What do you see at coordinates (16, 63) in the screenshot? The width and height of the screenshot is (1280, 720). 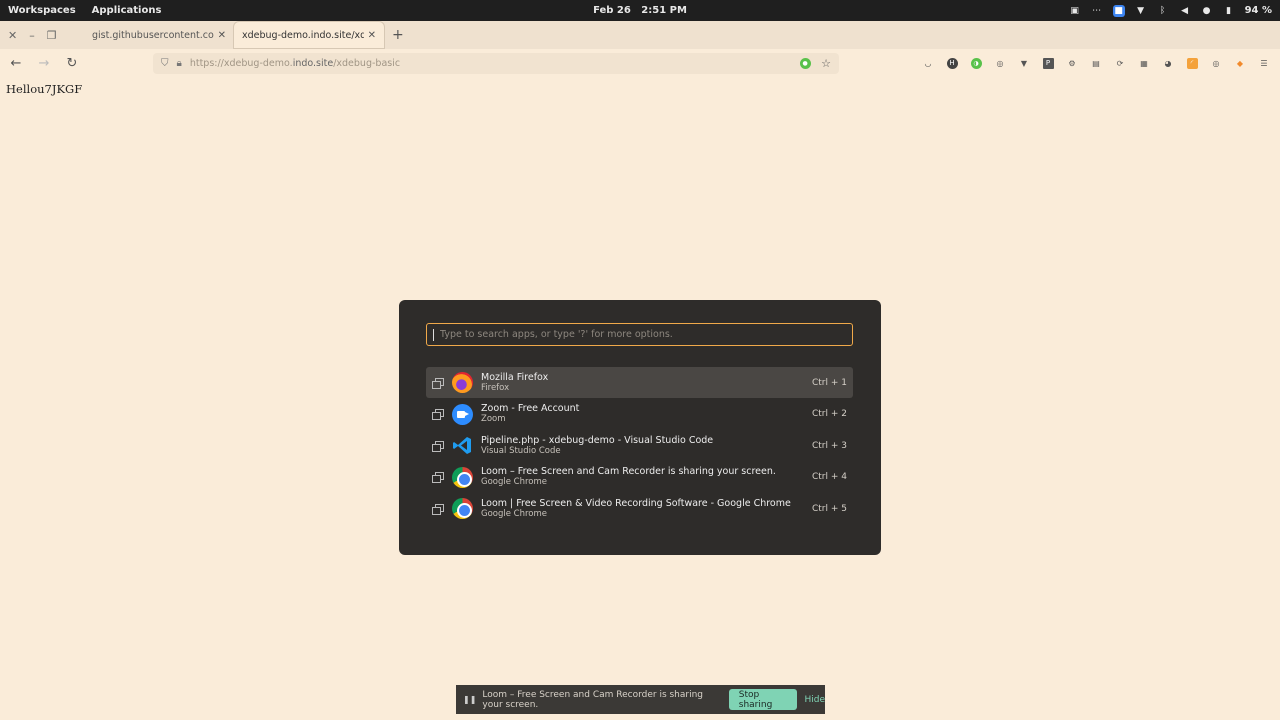 I see `back-icon: ←` at bounding box center [16, 63].